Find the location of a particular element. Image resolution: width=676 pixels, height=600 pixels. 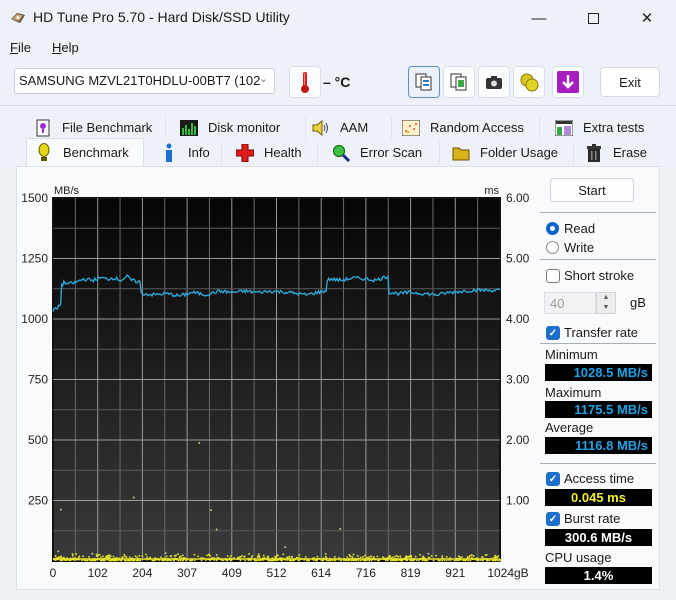

short-stroke-input: 40 is located at coordinates (570, 303).